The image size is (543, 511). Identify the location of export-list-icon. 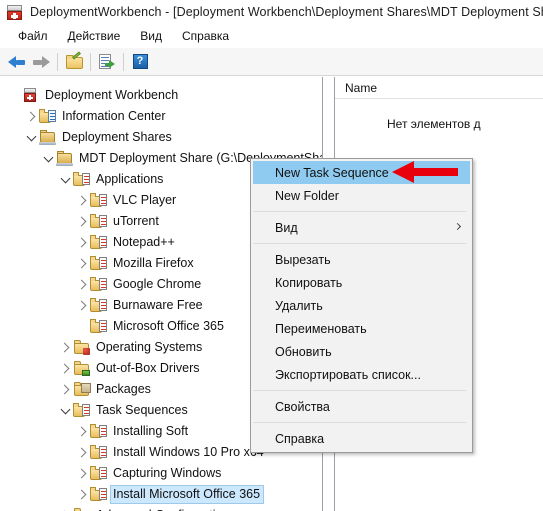
(107, 61).